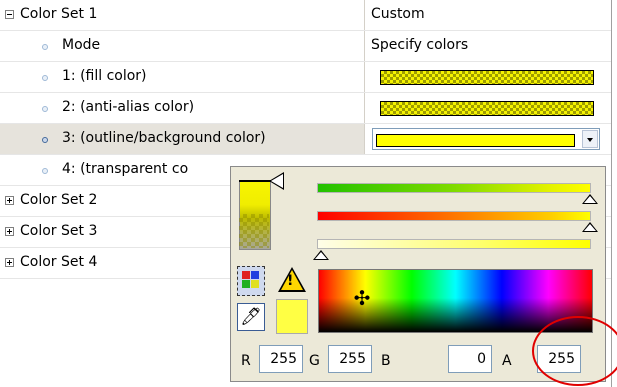 The height and width of the screenshot is (387, 617). I want to click on warning-symbol: !, so click(290, 281).